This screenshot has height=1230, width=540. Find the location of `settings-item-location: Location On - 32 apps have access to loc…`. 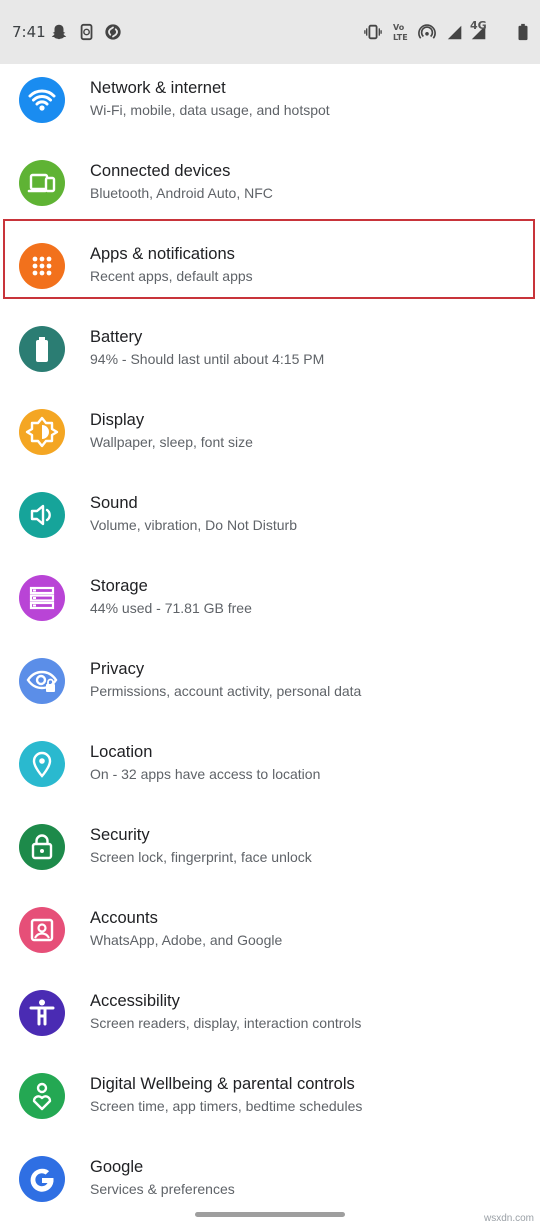

settings-item-location: Location On - 32 apps have access to loc… is located at coordinates (270, 762).